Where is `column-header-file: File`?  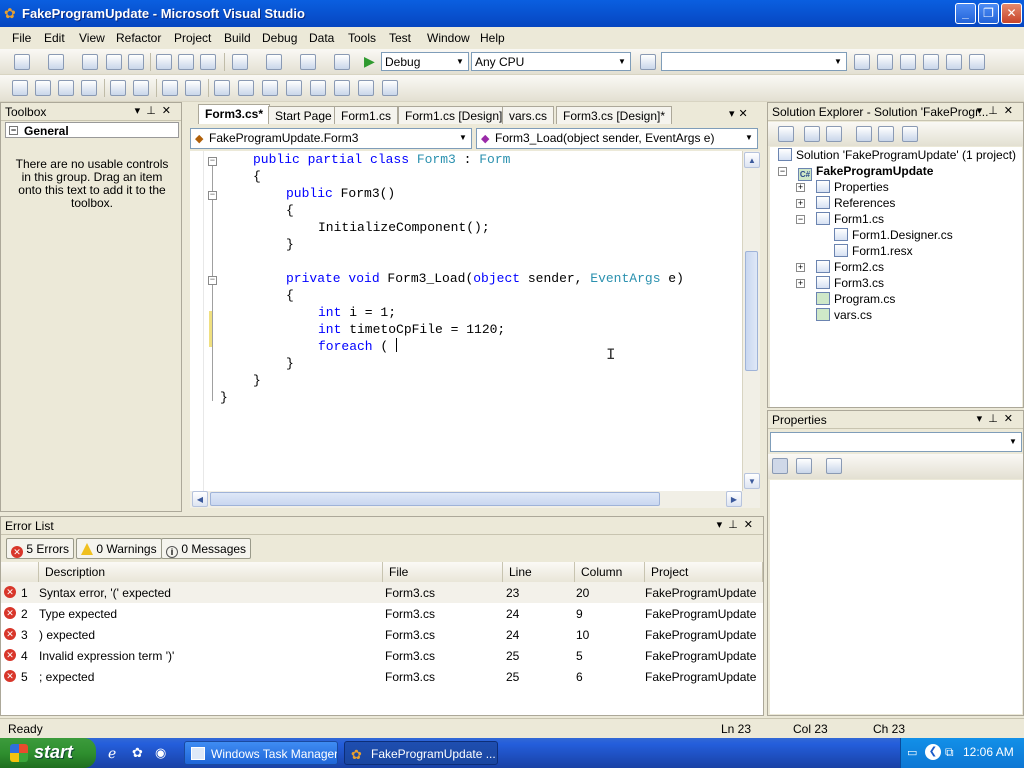
column-header-file: File is located at coordinates (443, 572).